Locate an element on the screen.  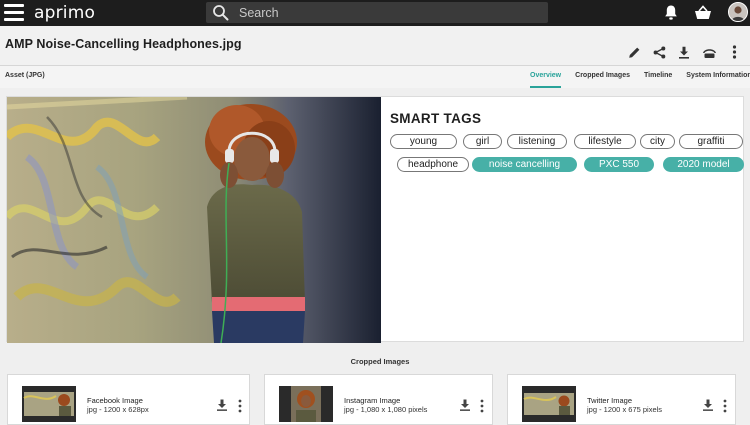
fingerprint-button is located at coordinates (709, 52).